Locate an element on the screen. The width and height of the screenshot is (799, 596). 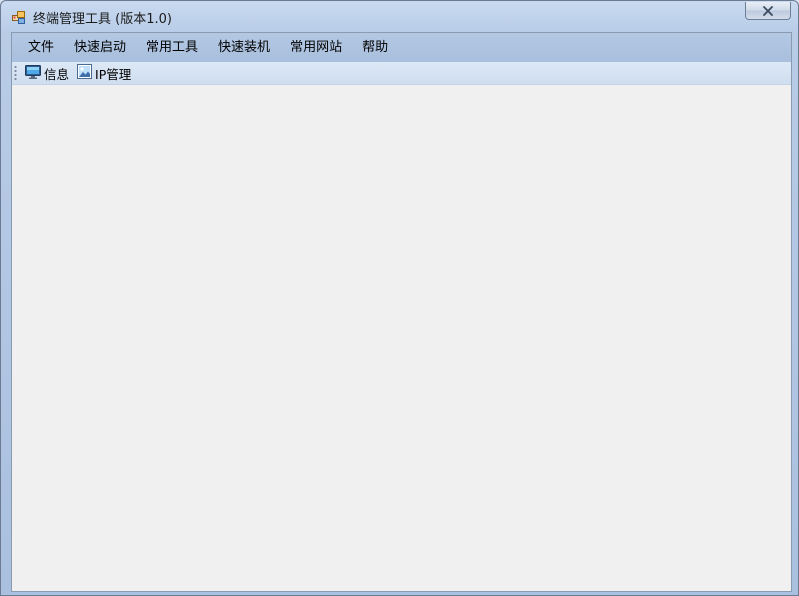
close-icon is located at coordinates (768, 10).